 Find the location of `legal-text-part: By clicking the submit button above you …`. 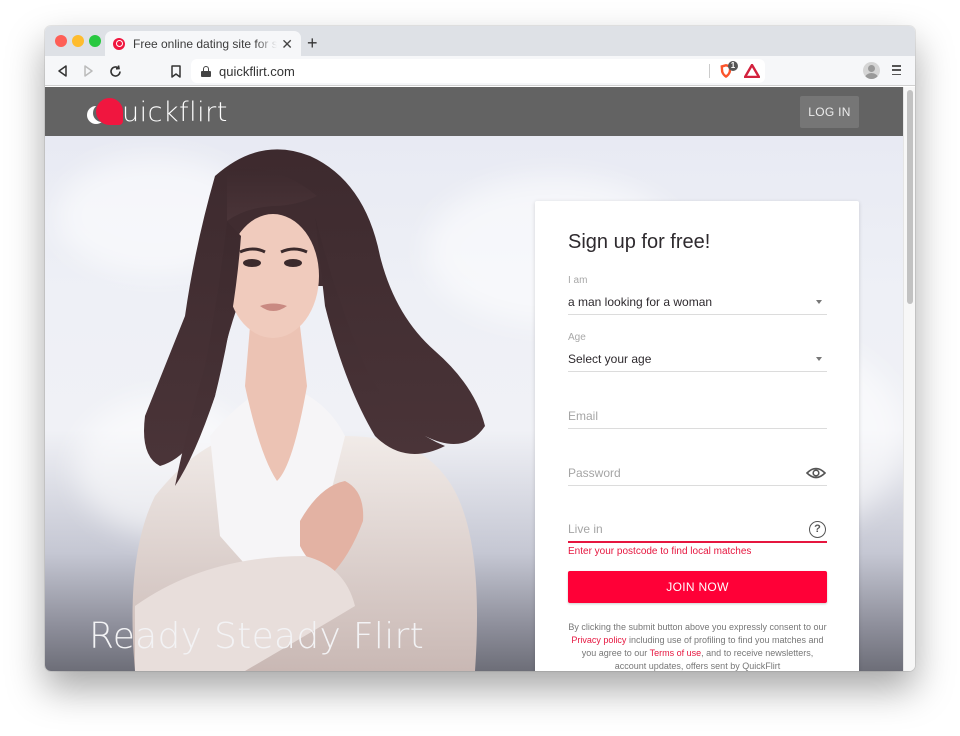

legal-text-part: By clicking the submit button above you … is located at coordinates (697, 627).